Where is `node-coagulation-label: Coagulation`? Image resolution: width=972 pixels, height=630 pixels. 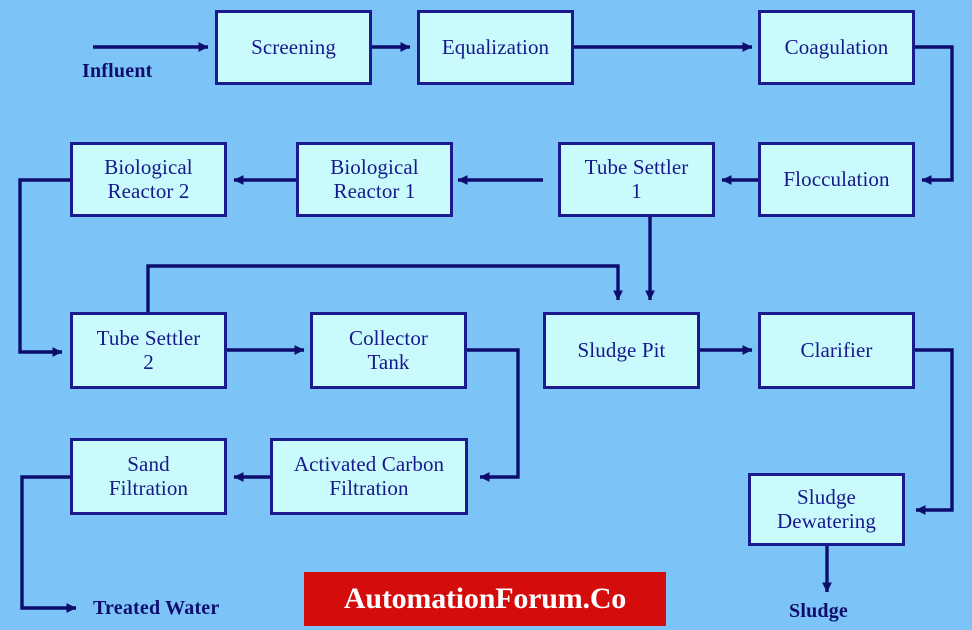
node-coagulation-label: Coagulation is located at coordinates (836, 46).